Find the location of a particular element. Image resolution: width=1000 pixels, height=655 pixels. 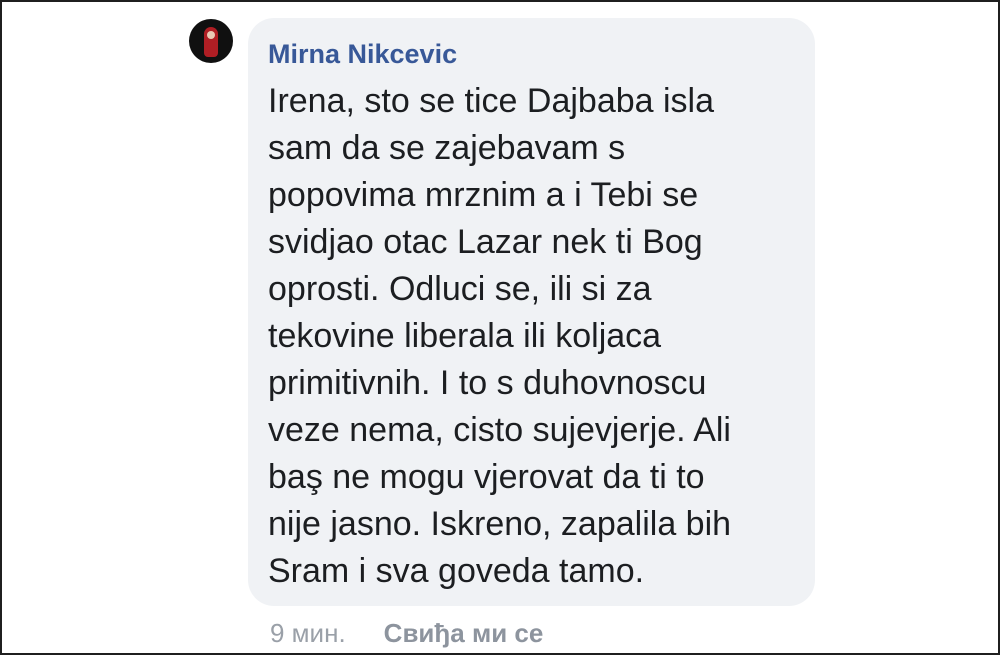

avatar is located at coordinates (211, 41).